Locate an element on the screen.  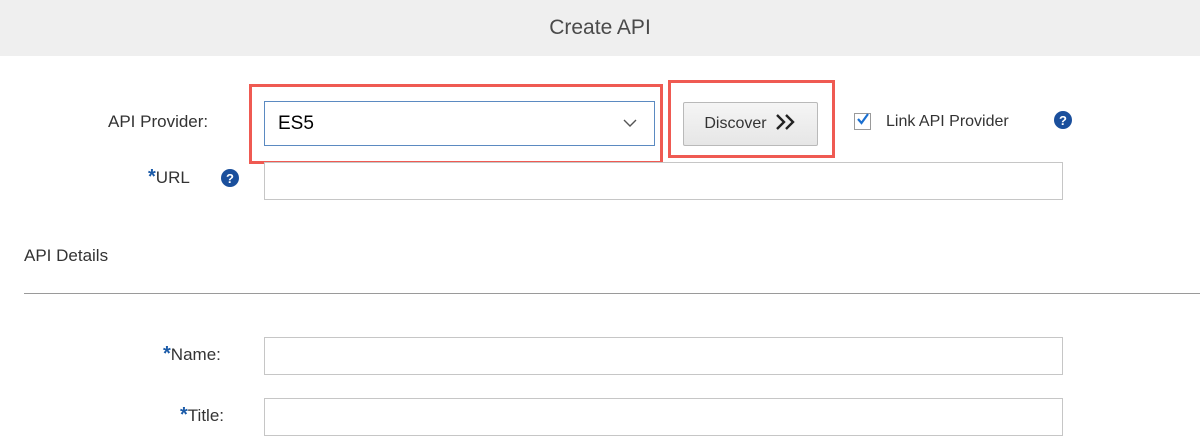
page-header: Create API is located at coordinates (600, 28).